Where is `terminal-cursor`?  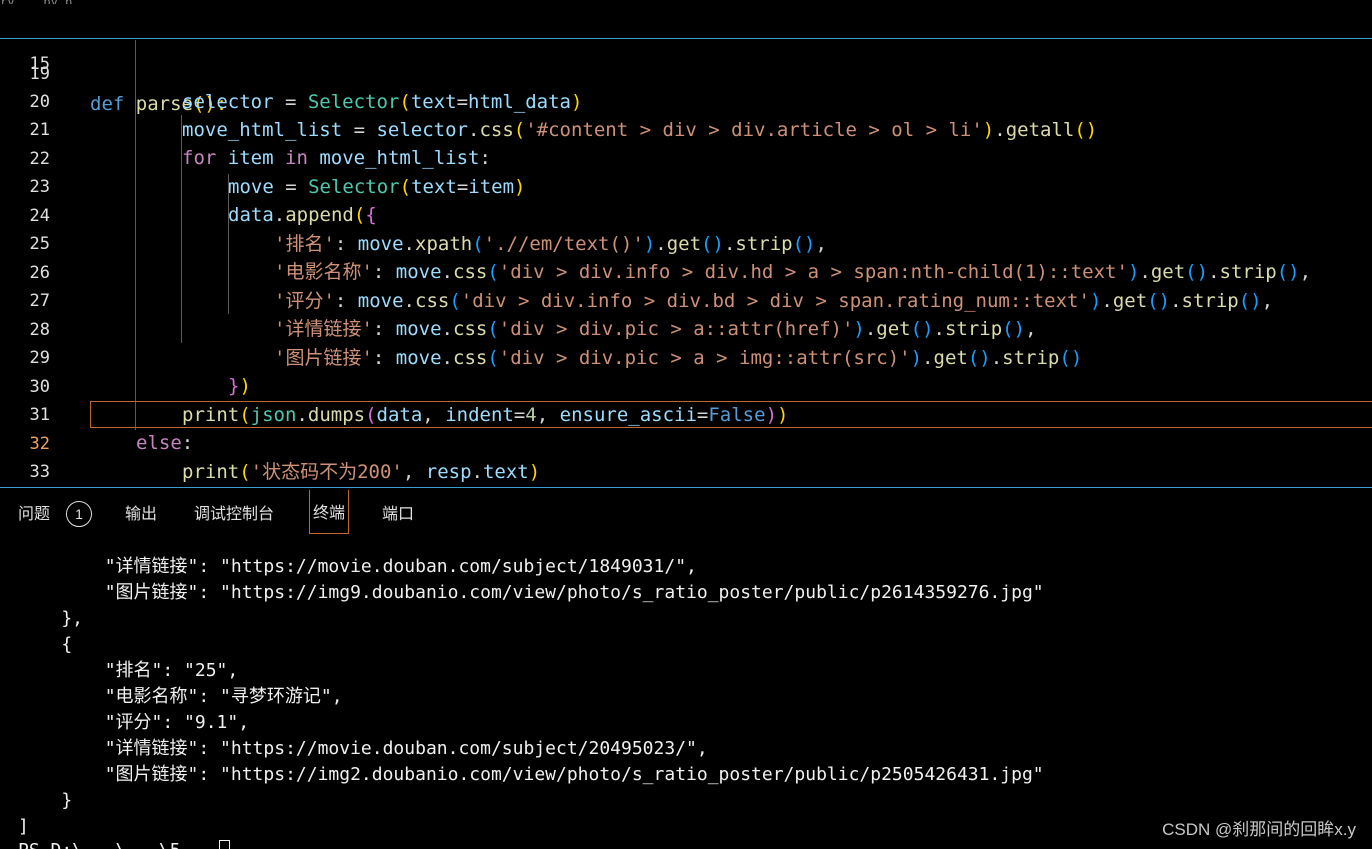 terminal-cursor is located at coordinates (225, 844).